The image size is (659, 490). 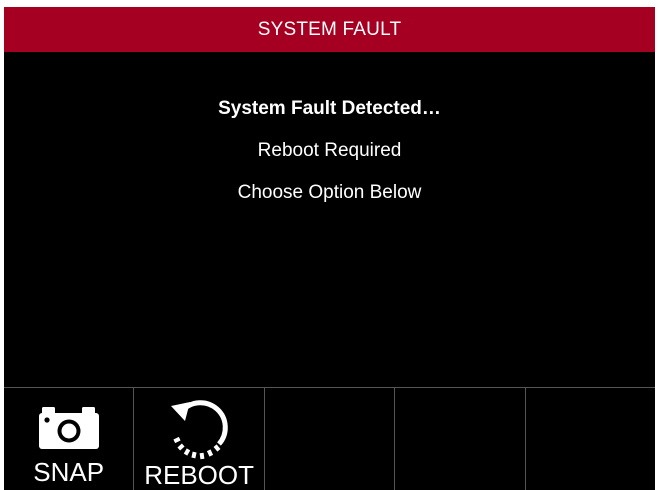 I want to click on screen-title: SYSTEM FAULT, so click(x=329, y=29).